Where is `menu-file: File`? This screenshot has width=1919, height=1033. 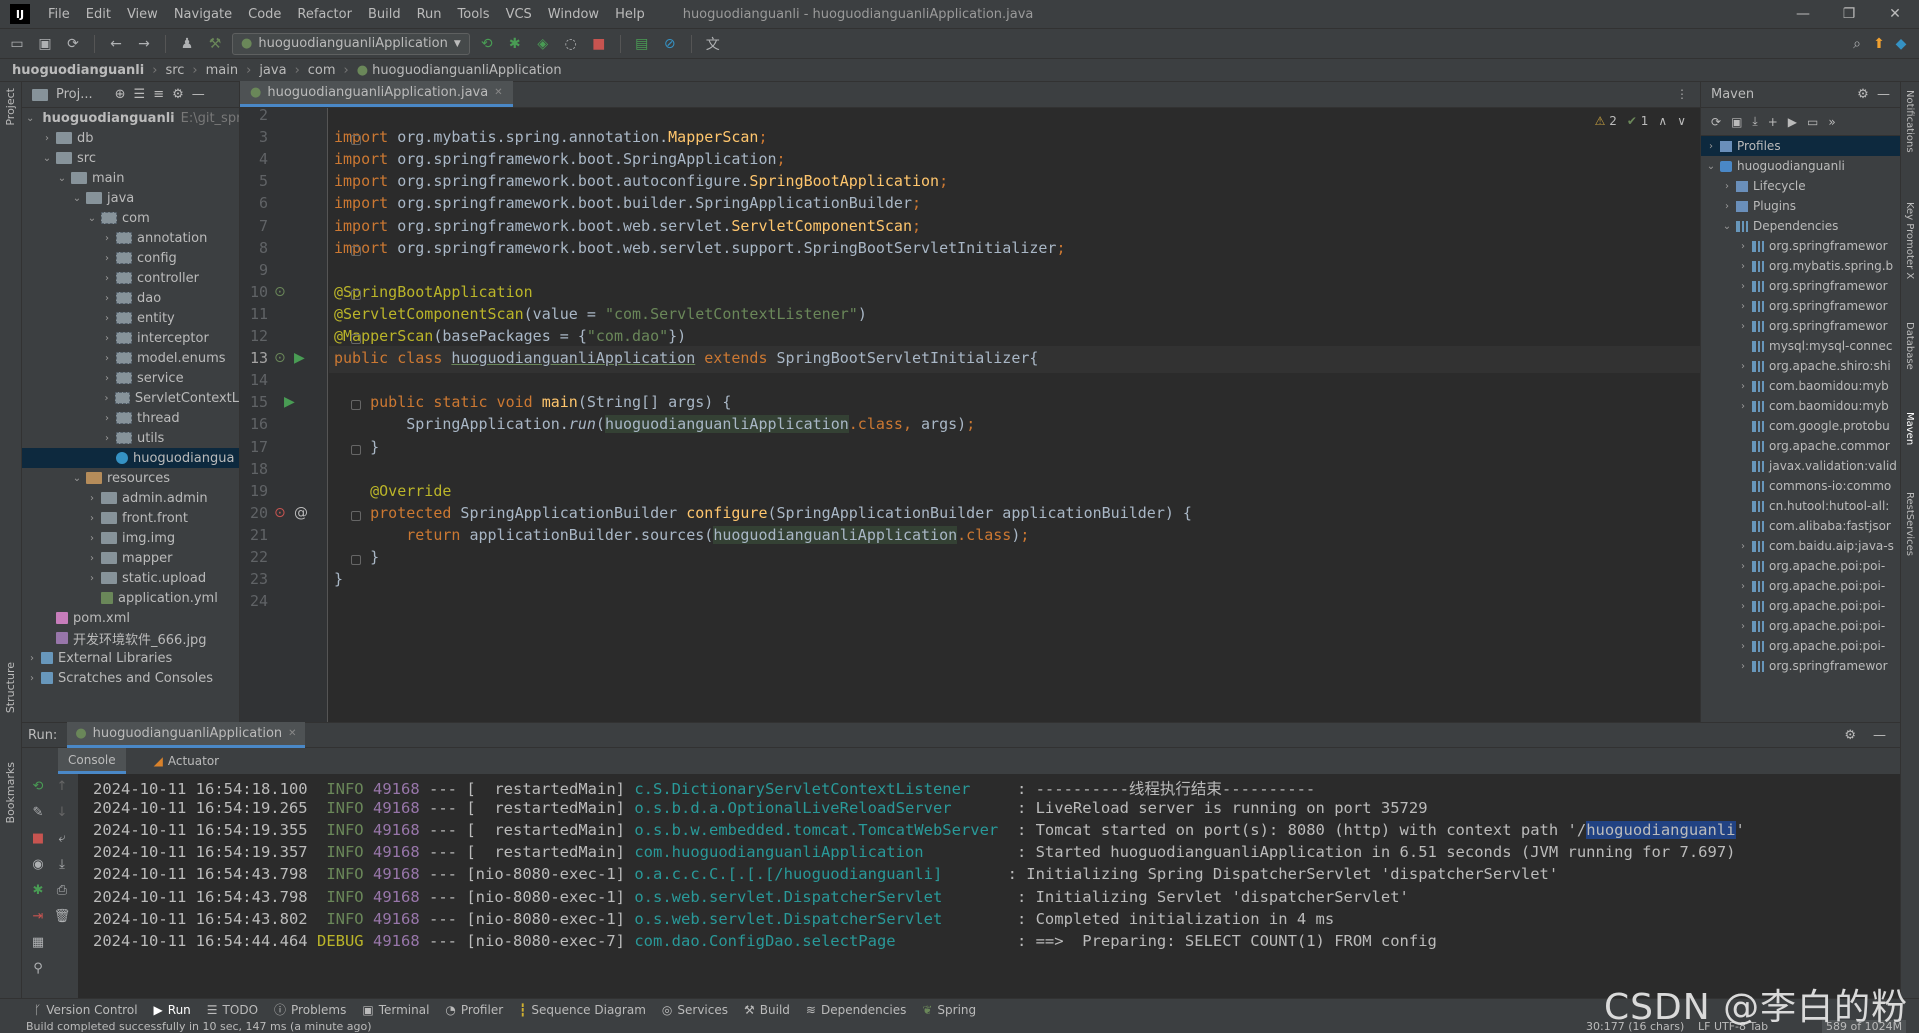 menu-file: File is located at coordinates (59, 14).